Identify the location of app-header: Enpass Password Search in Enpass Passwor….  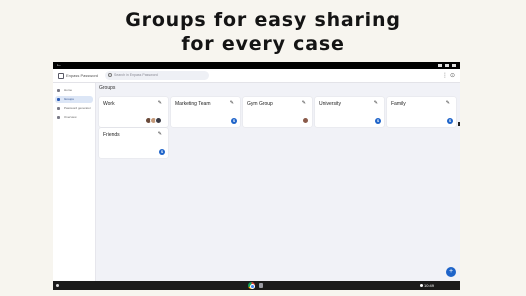
(256, 76).